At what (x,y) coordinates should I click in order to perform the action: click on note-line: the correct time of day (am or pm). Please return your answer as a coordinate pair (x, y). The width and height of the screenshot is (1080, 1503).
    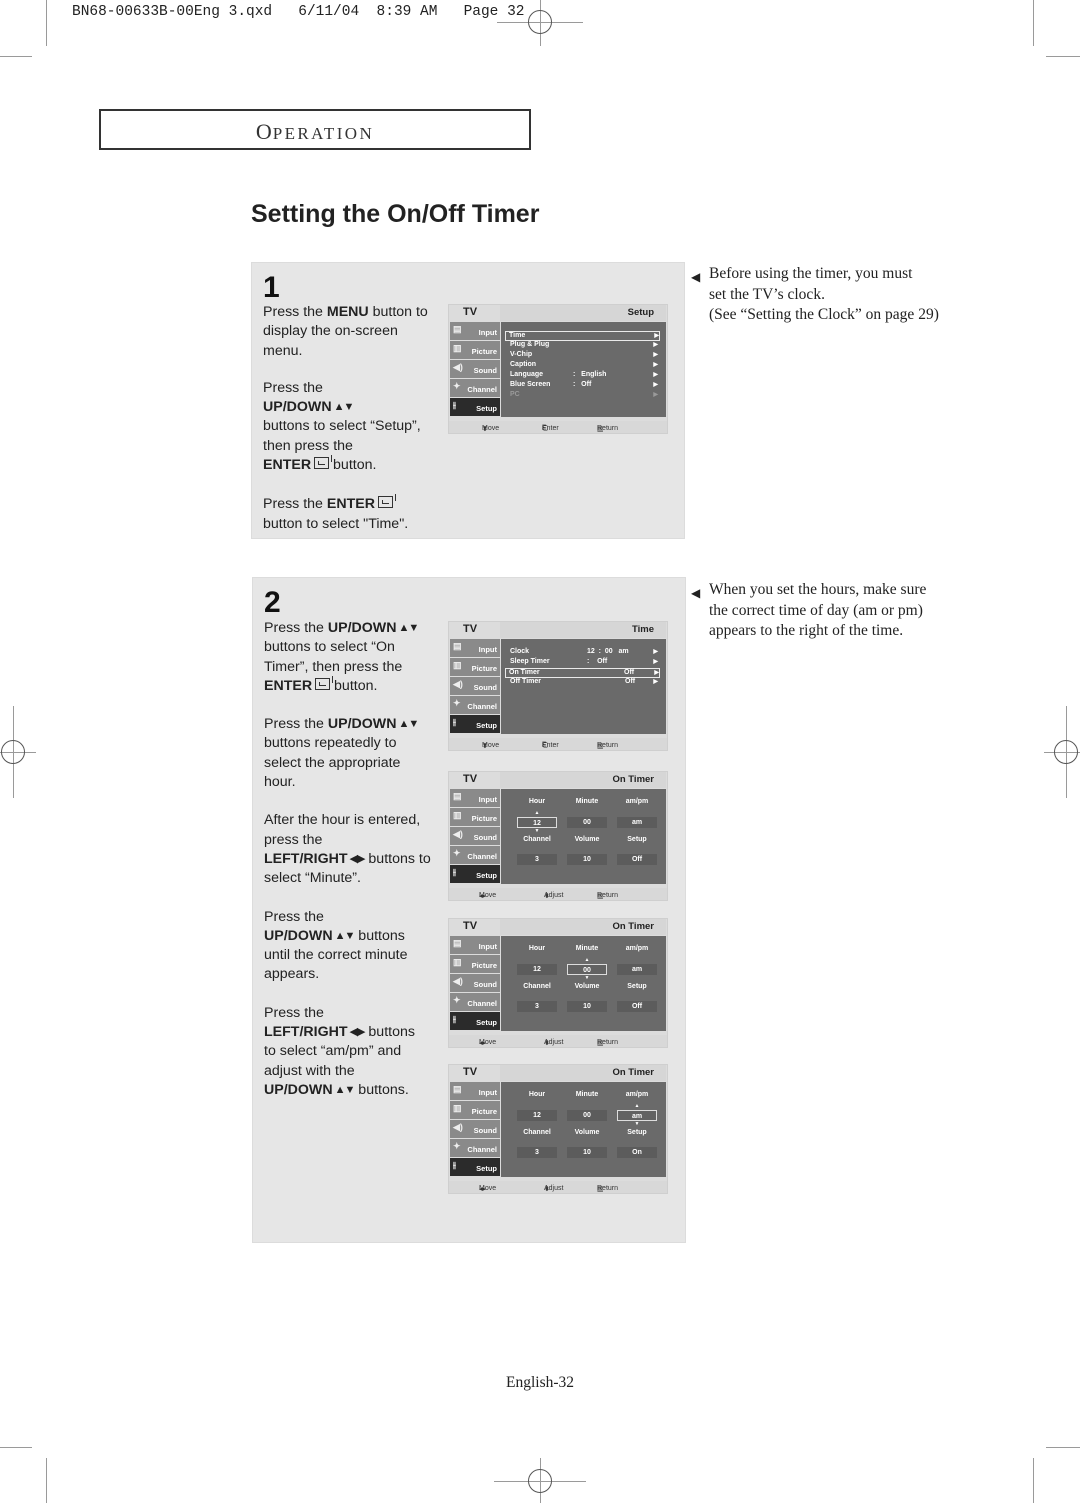
    Looking at the image, I should click on (816, 610).